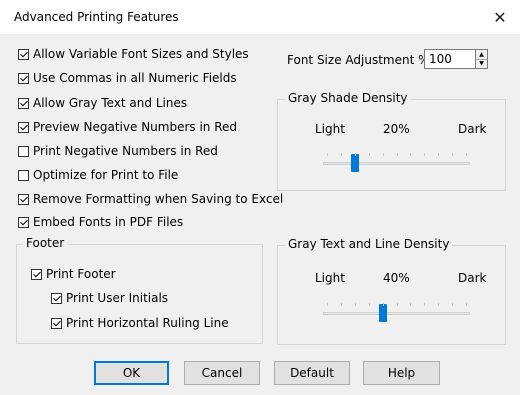  What do you see at coordinates (391, 145) in the screenshot?
I see `gray-shade-density-group` at bounding box center [391, 145].